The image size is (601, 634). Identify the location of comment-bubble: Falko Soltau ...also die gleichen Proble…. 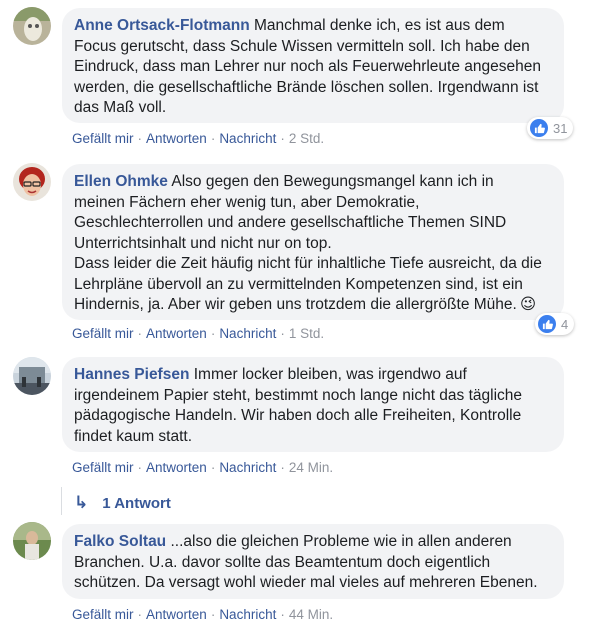
(313, 561).